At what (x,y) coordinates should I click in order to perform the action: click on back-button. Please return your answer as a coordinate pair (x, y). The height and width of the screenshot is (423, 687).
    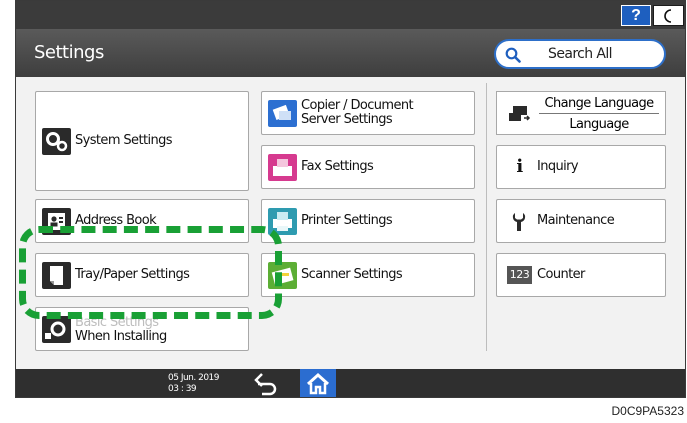
    Looking at the image, I should click on (266, 384).